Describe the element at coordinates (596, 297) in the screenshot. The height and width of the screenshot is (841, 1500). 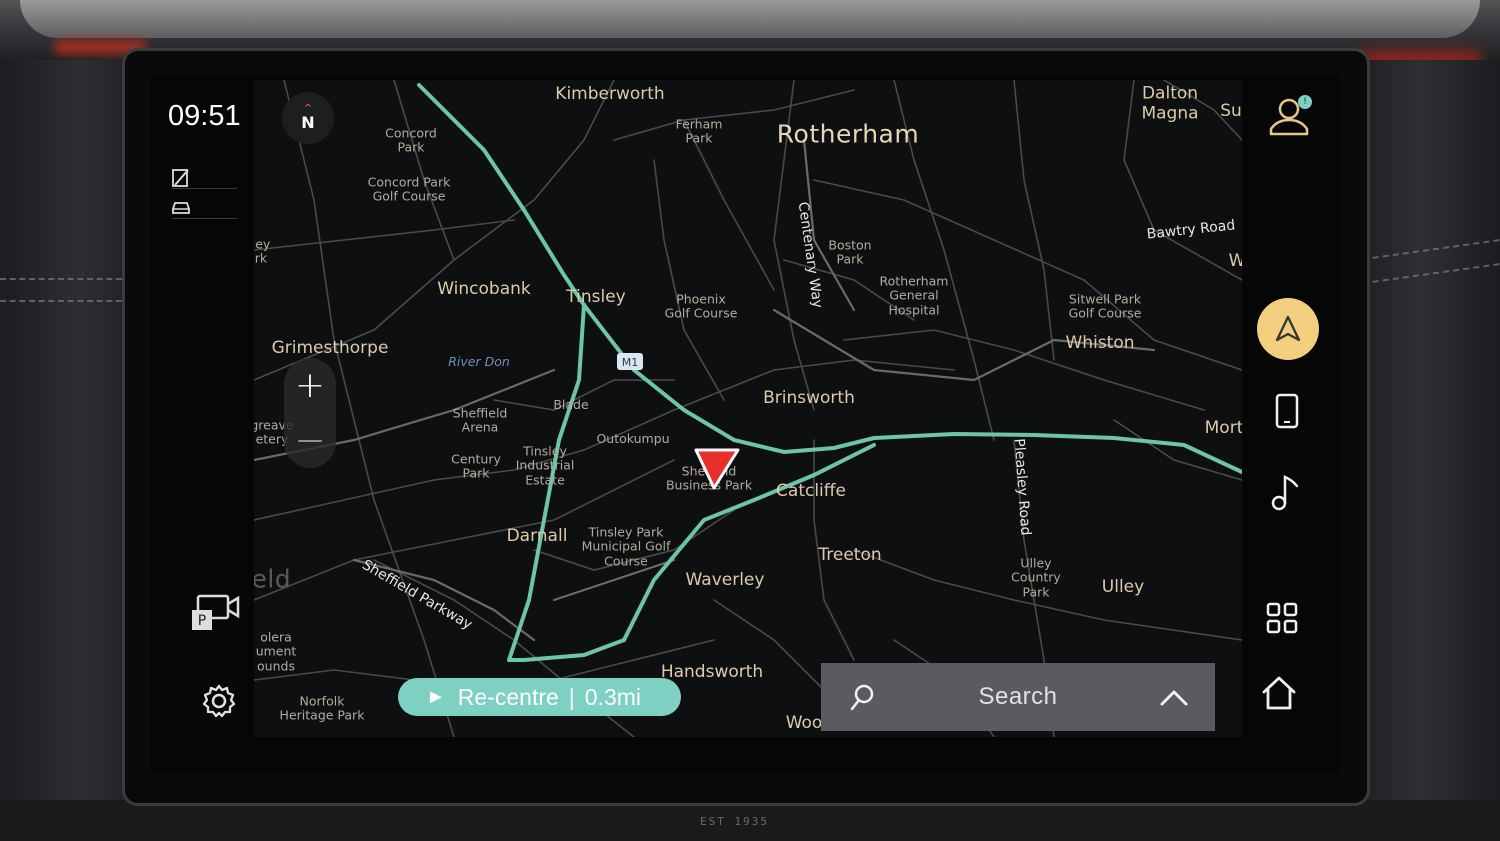
I see `map-label: Tinsley` at that location.